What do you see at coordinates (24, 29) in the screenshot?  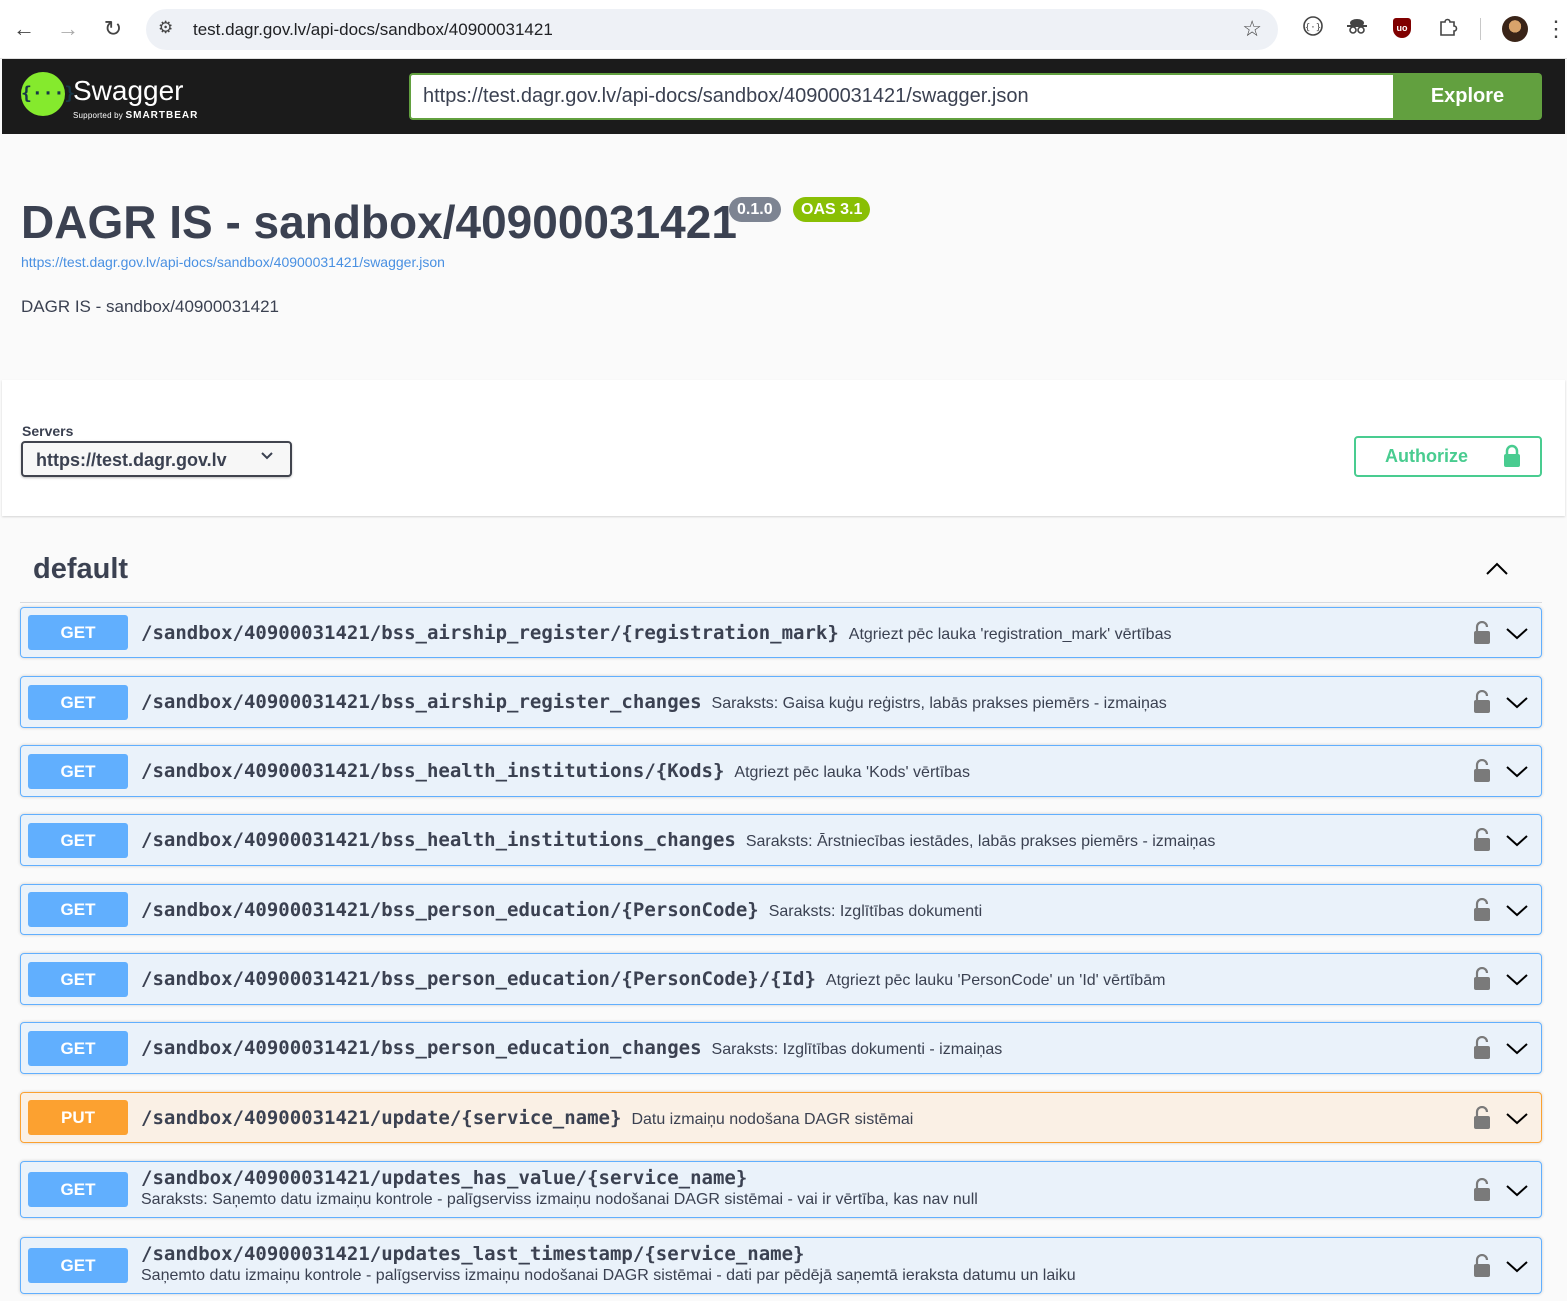 I see `back-arrow-icon: ←` at bounding box center [24, 29].